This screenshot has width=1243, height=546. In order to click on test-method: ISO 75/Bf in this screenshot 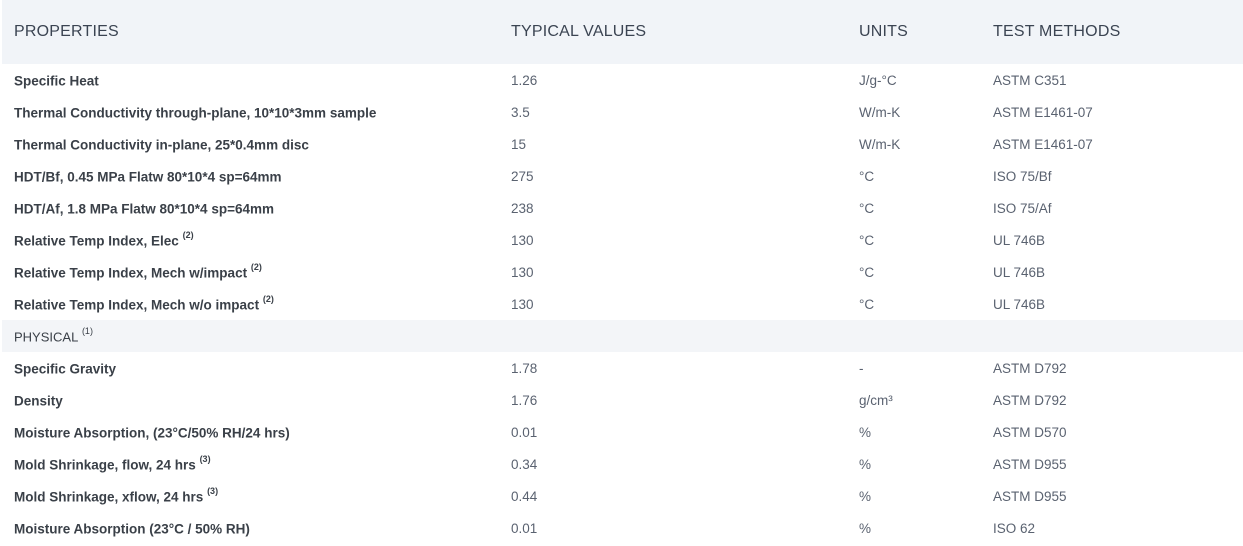, I will do `click(1022, 176)`.